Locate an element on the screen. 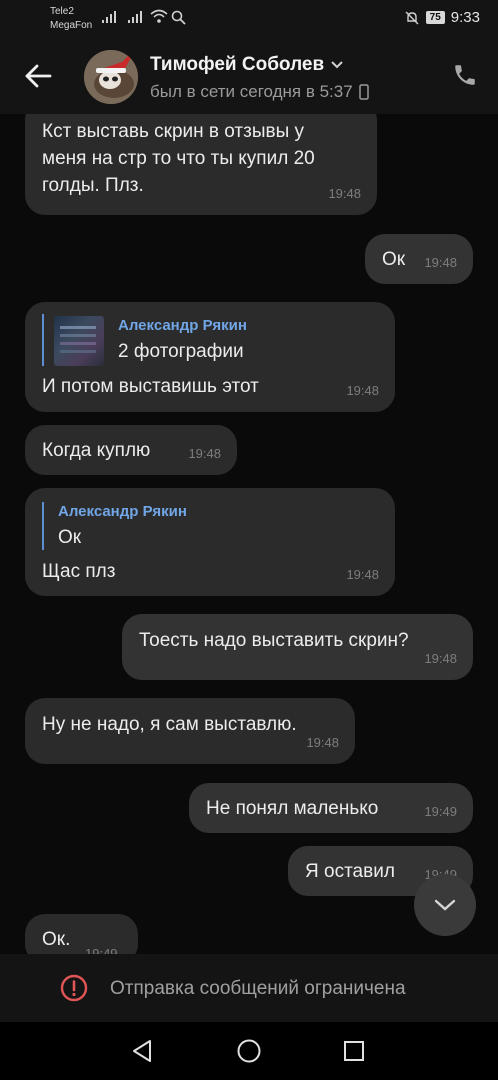  triangle-back-icon is located at coordinates (143, 1051).